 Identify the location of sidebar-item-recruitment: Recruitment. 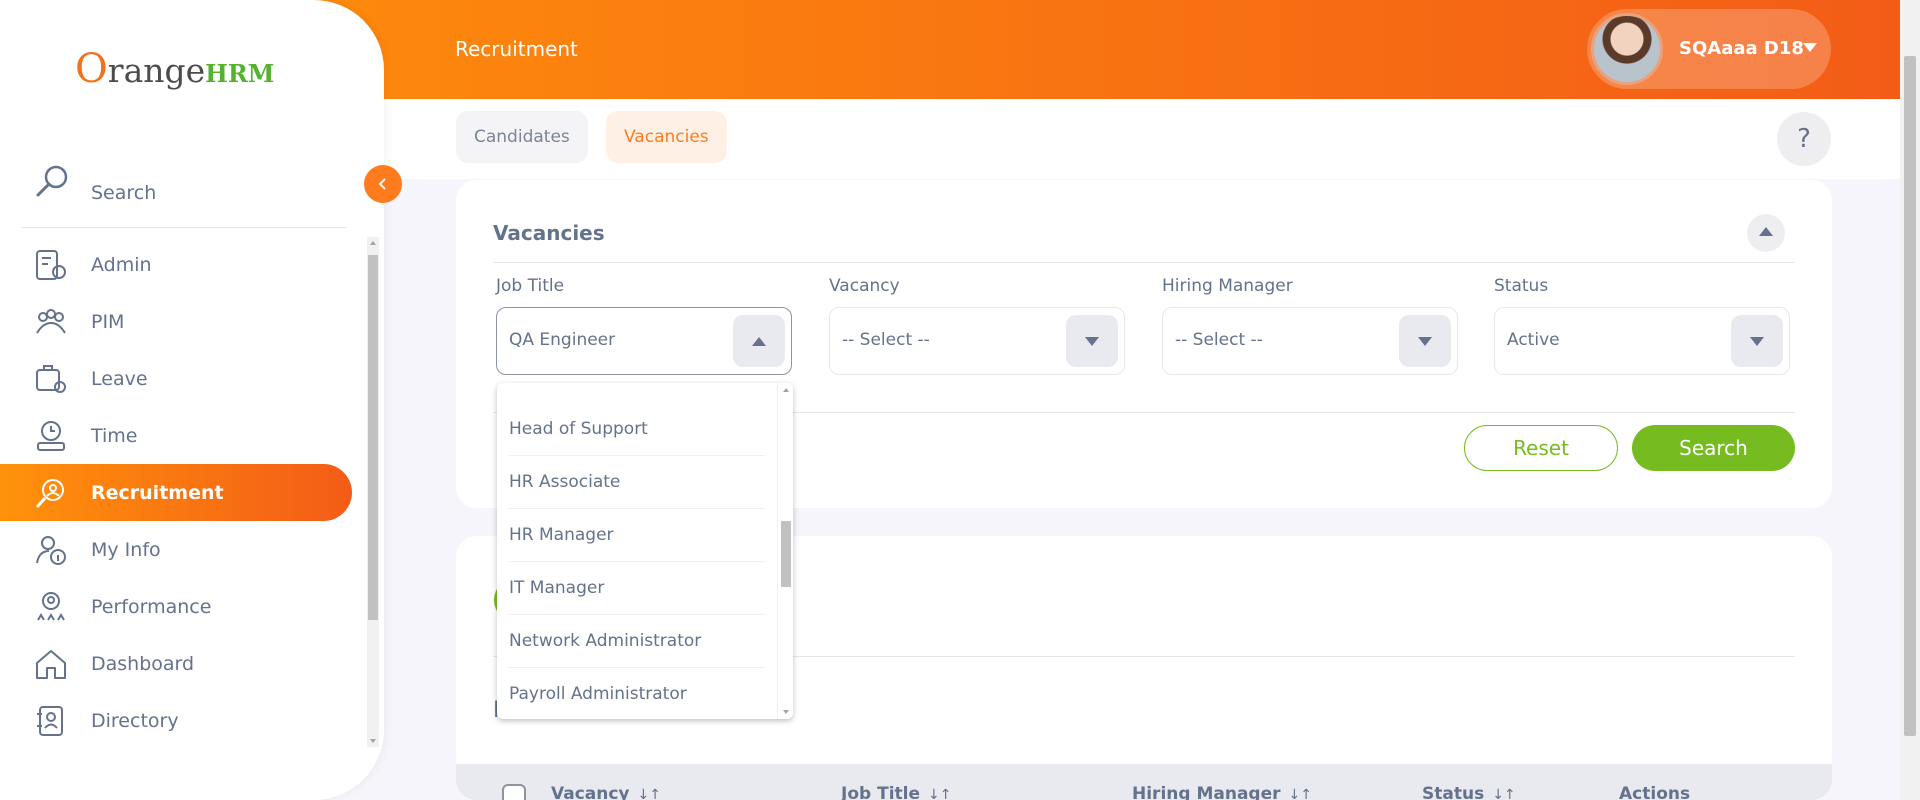
(176, 492).